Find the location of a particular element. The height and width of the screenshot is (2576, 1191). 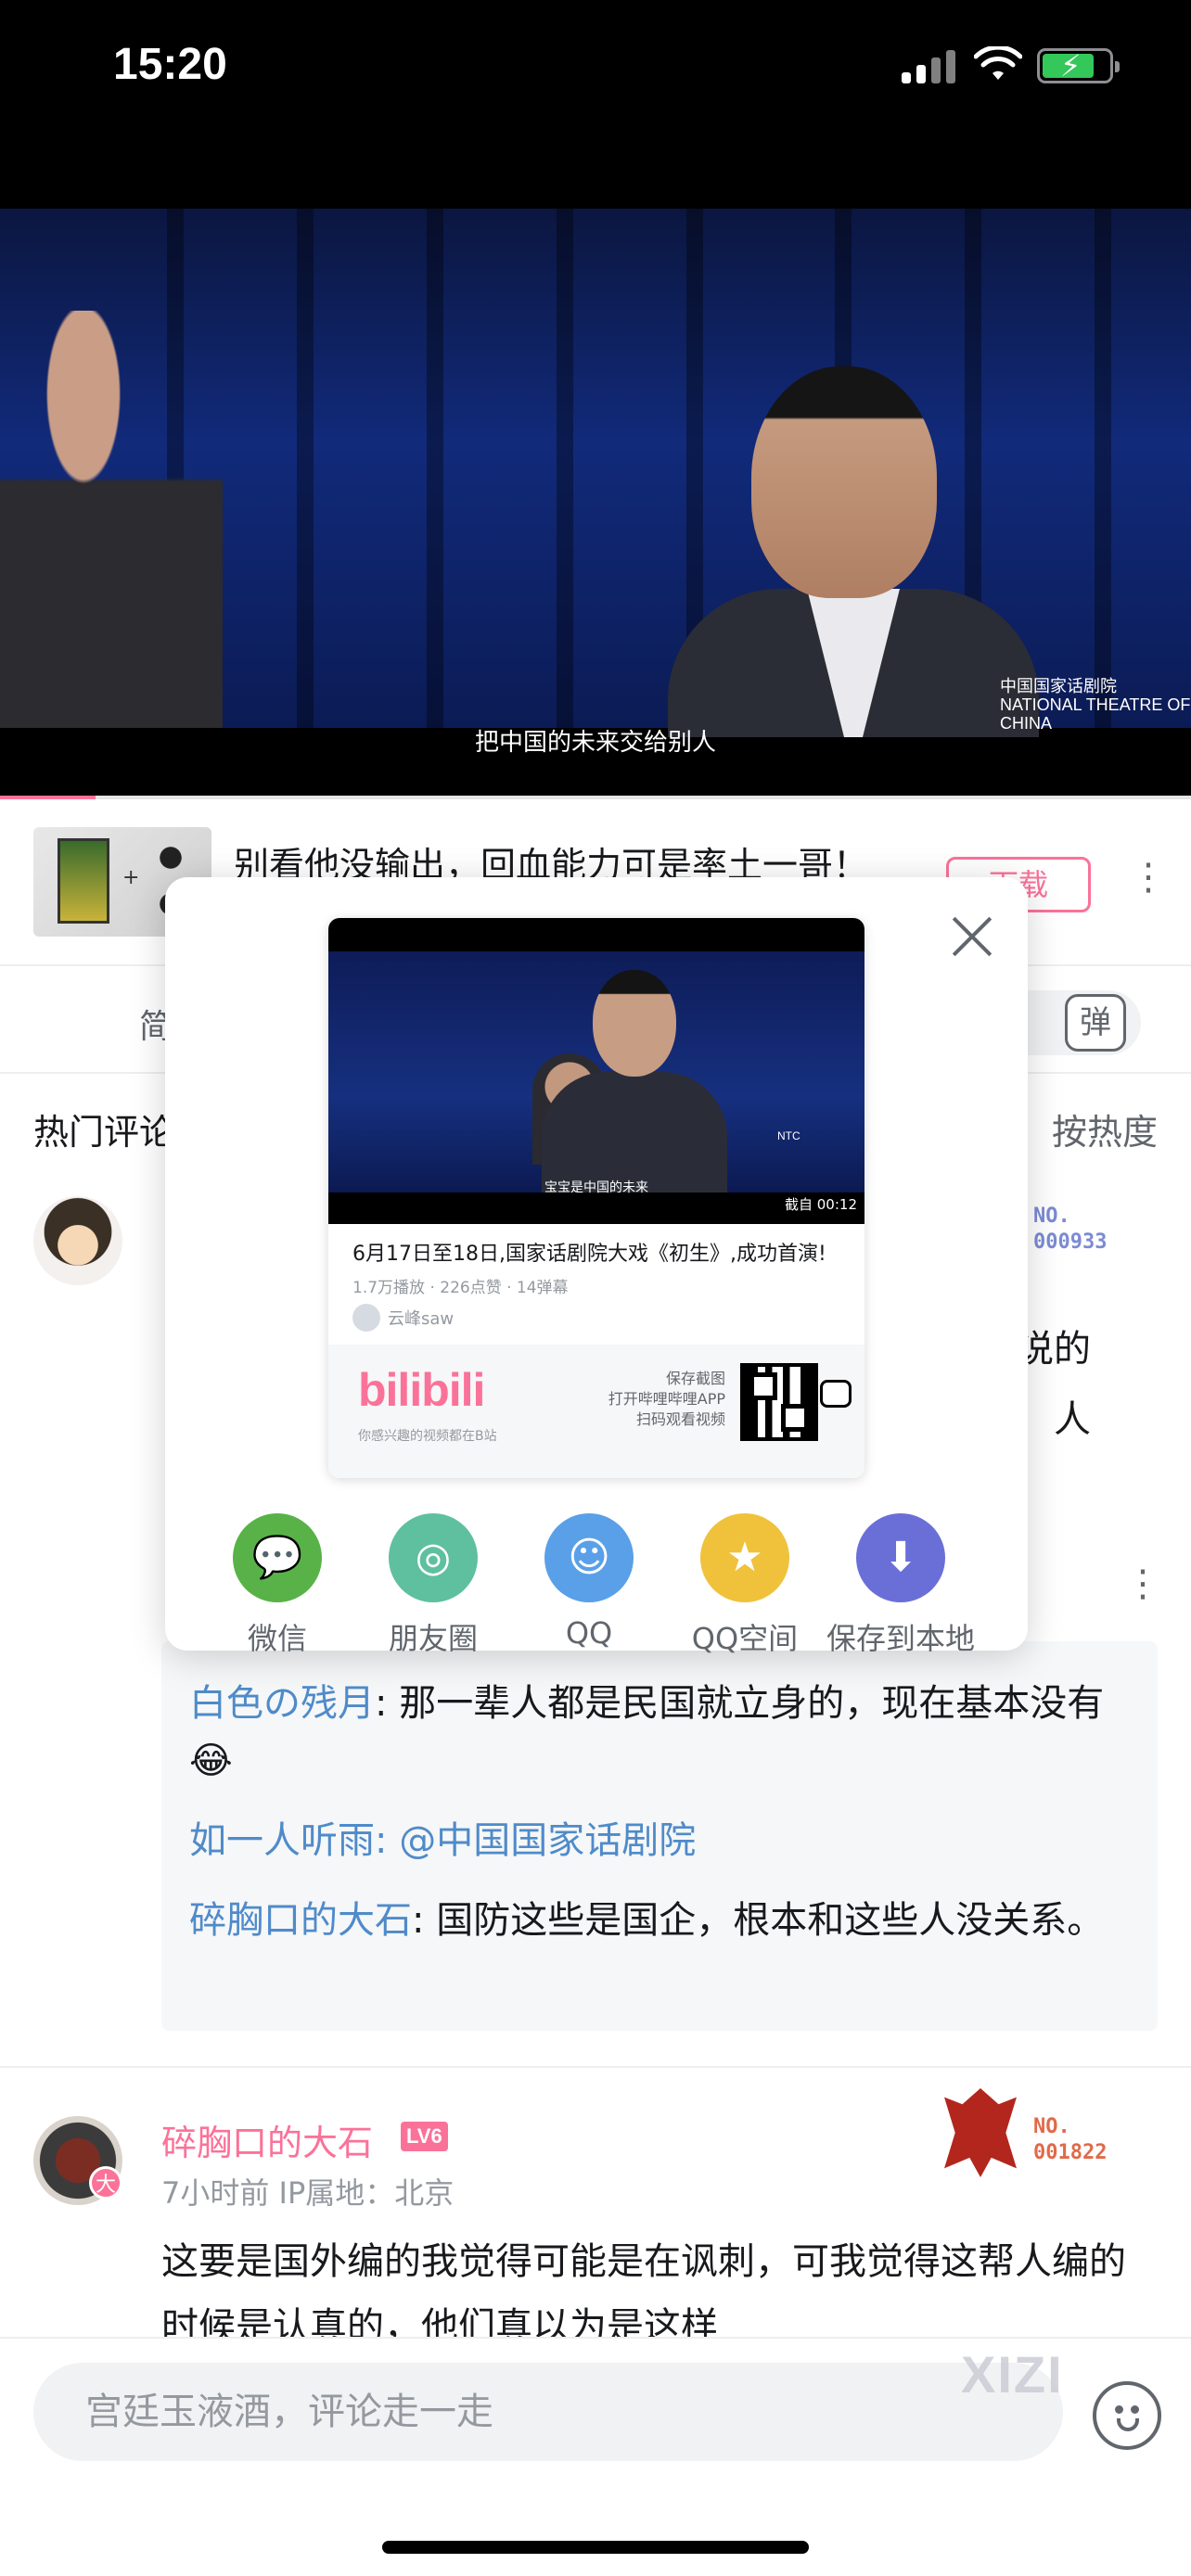

comment-username: 碎胸口的大石 is located at coordinates (267, 2139).